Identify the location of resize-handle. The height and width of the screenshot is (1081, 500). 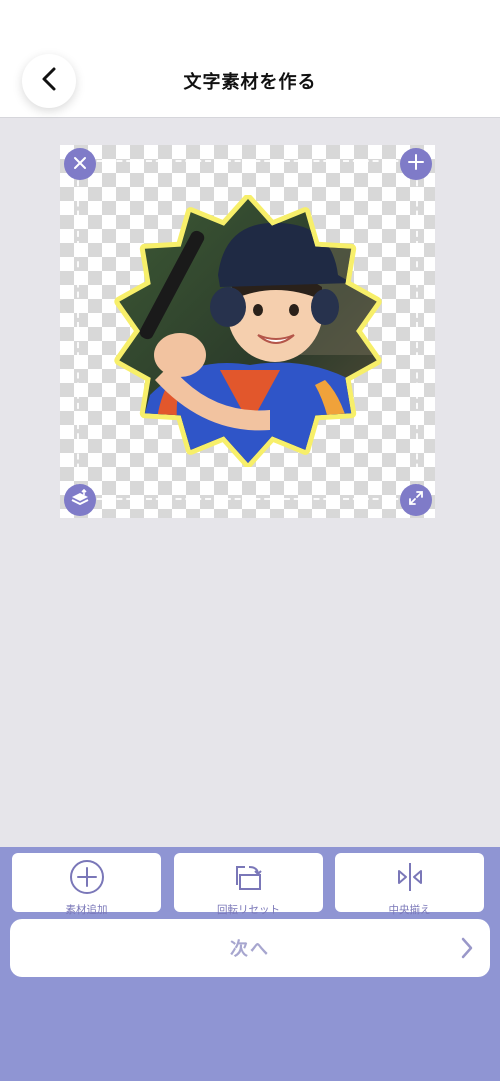
(416, 500).